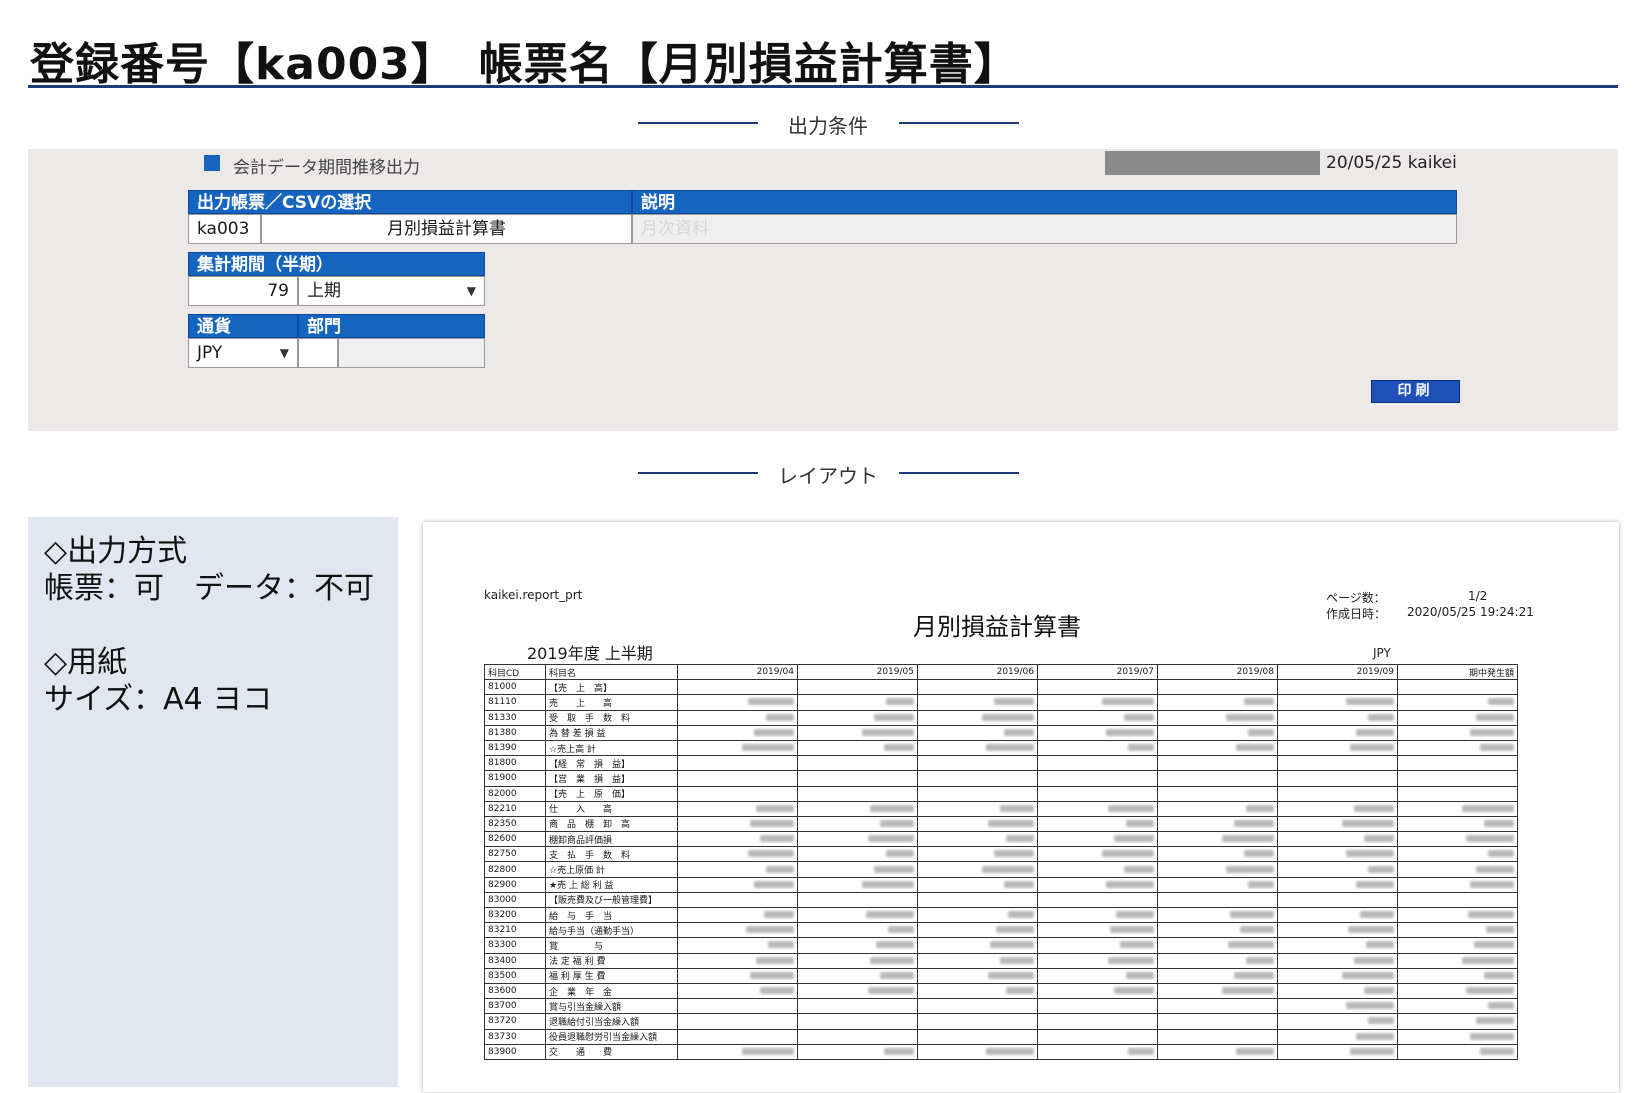 The width and height of the screenshot is (1642, 1093). What do you see at coordinates (515, 1051) in the screenshot?
I see `account-code: 83900` at bounding box center [515, 1051].